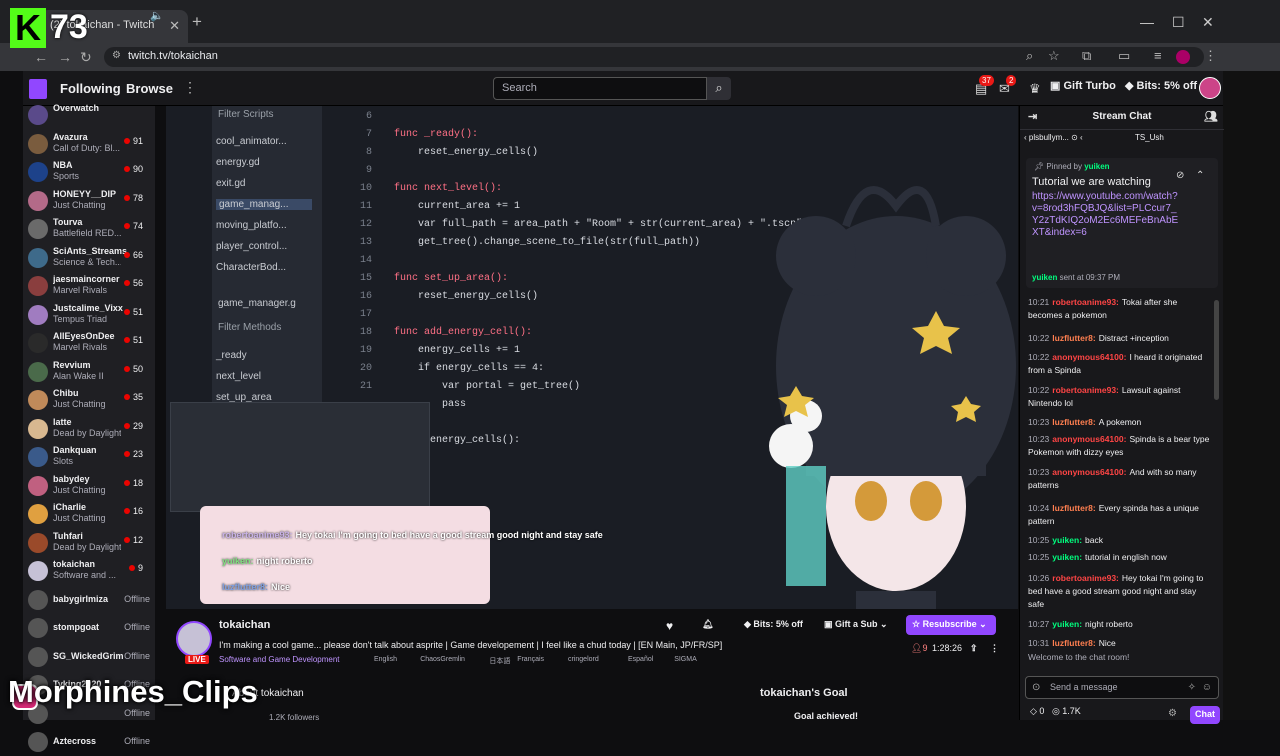  Describe the element at coordinates (89, 429) in the screenshot. I see `sidebar-channel: latte Dead by Daylight 29` at that location.